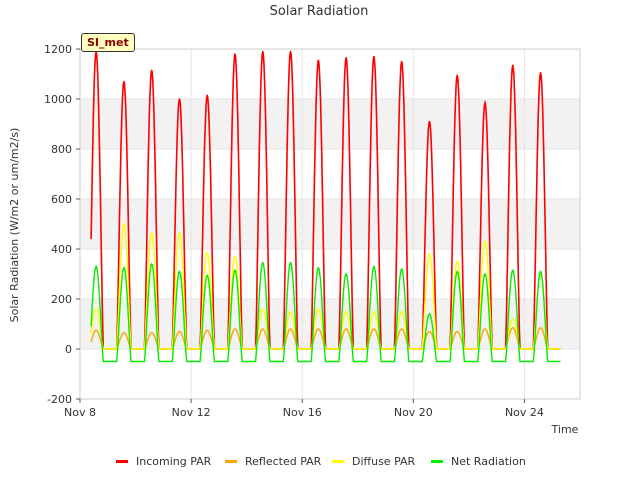 The height and width of the screenshot is (480, 640). What do you see at coordinates (108, 42) in the screenshot?
I see `station-badge: SI_met` at bounding box center [108, 42].